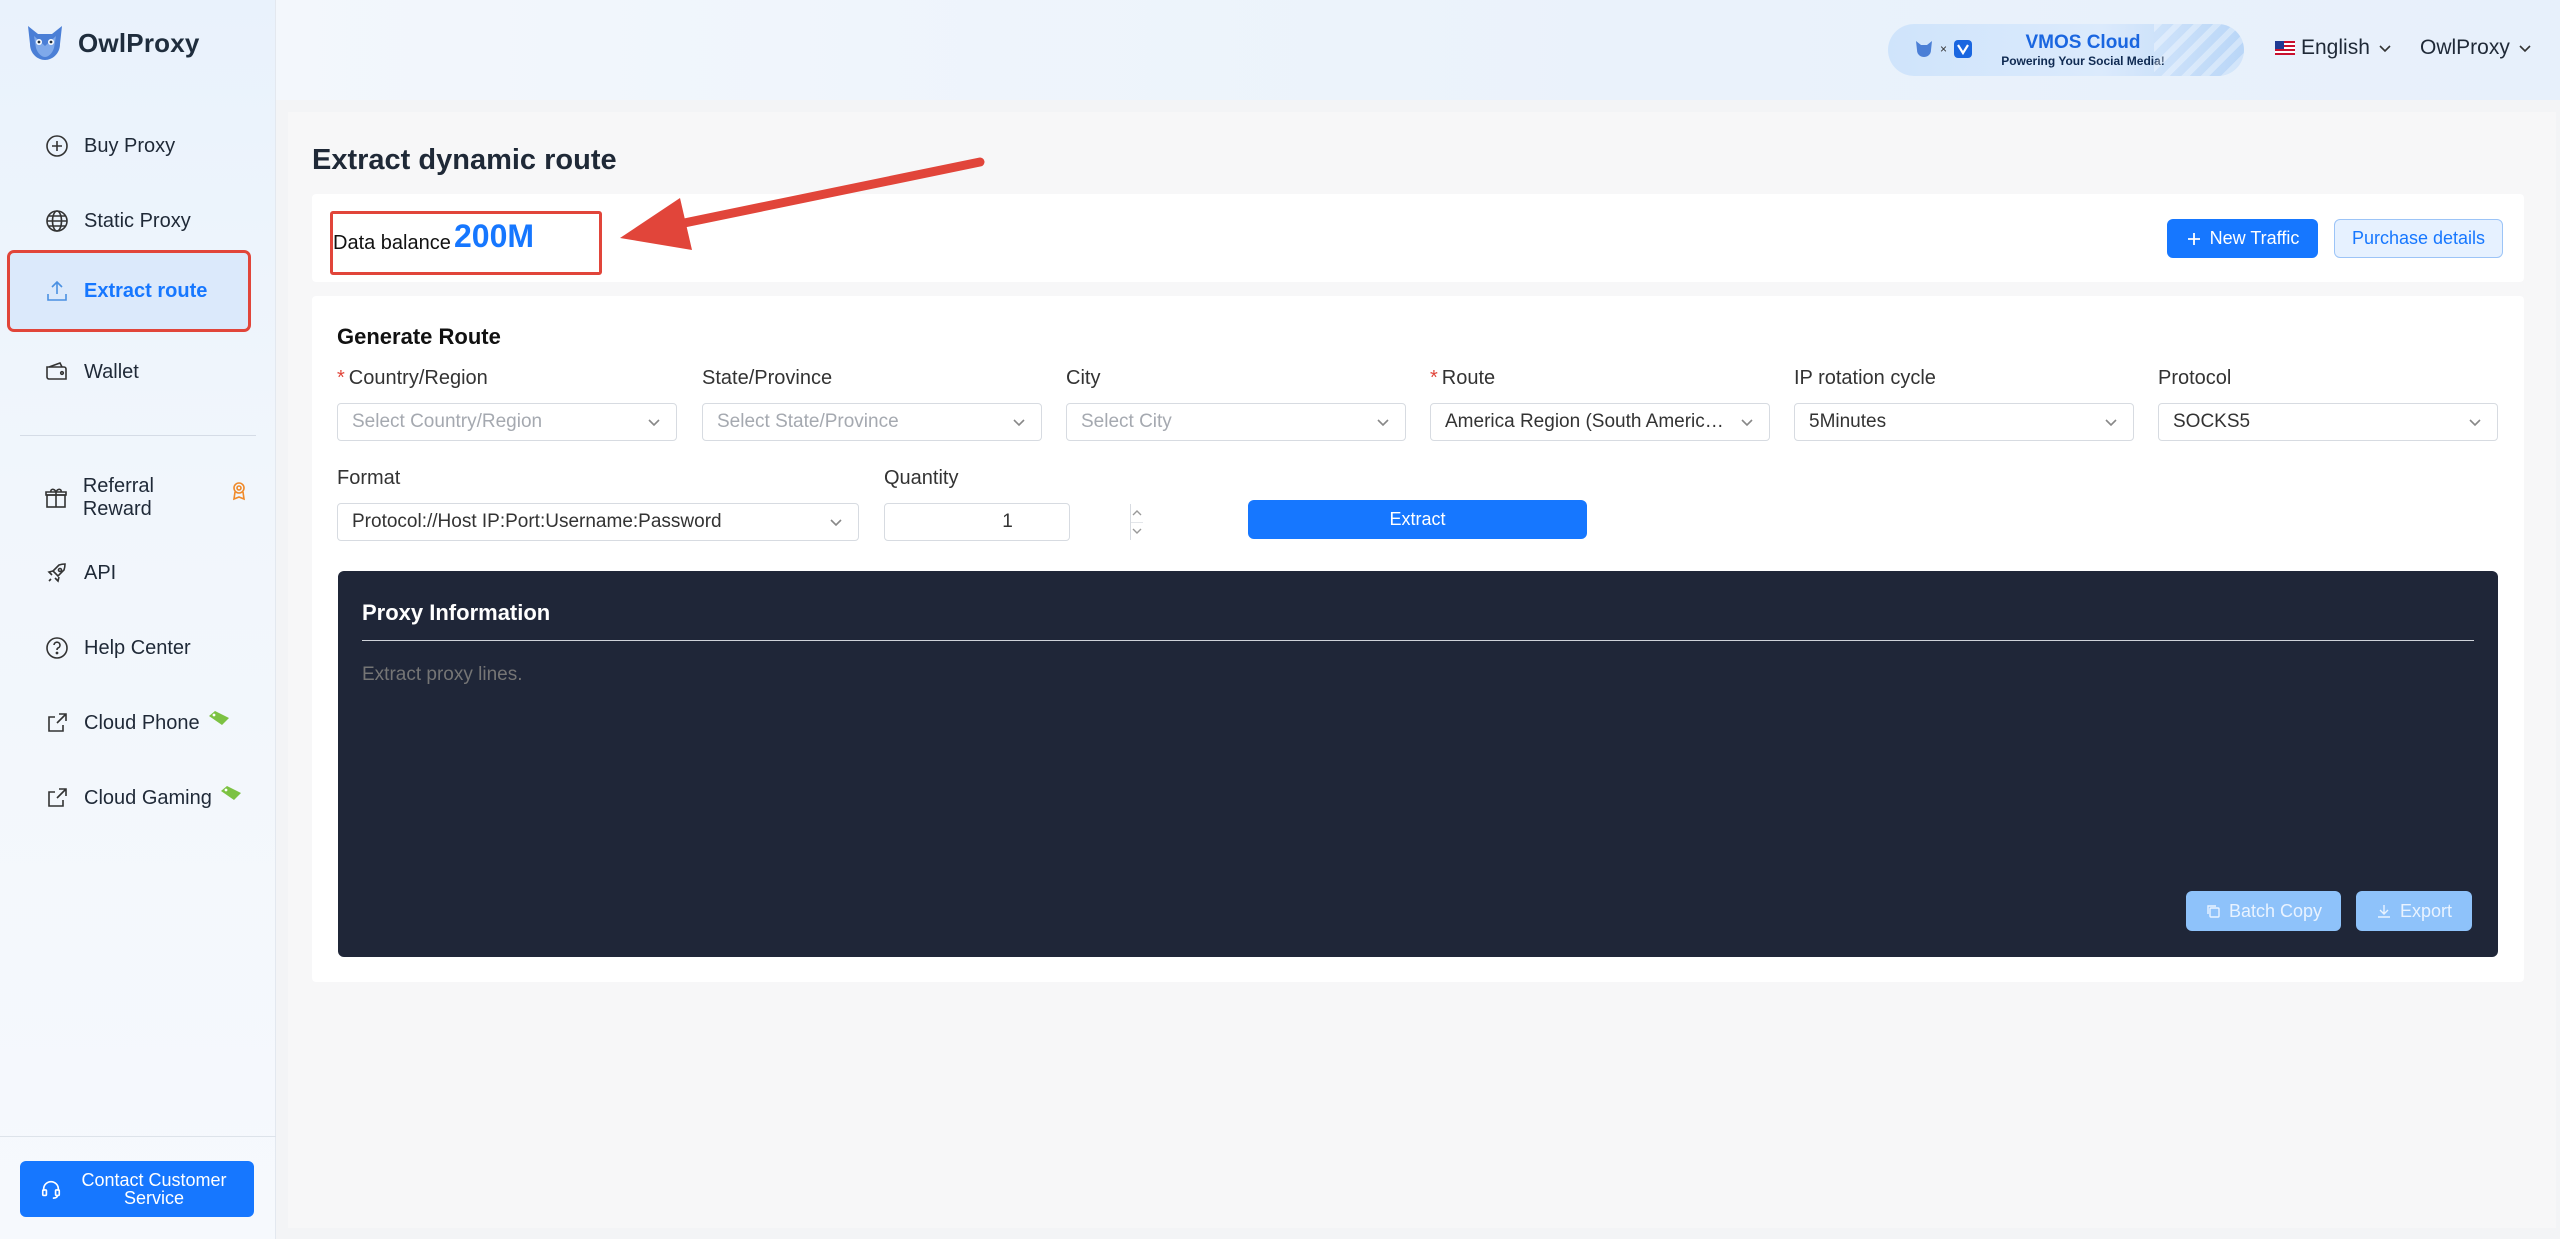 The image size is (2560, 1239). What do you see at coordinates (2328, 422) in the screenshot?
I see `protocol-select: SOCKS5` at bounding box center [2328, 422].